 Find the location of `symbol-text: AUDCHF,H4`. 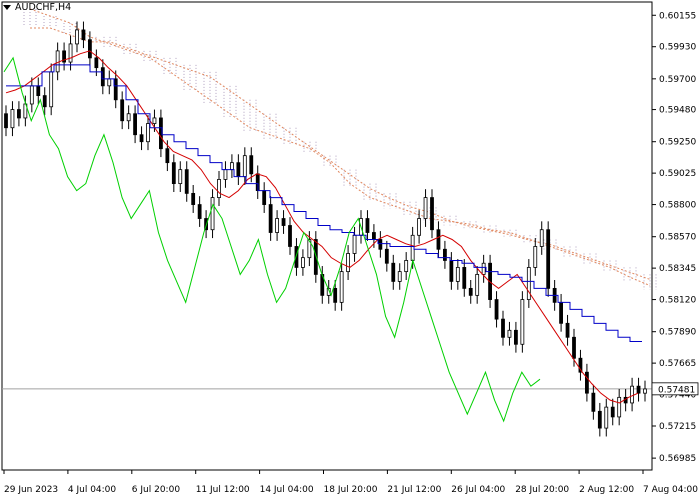

symbol-text: AUDCHF,H4 is located at coordinates (43, 7).